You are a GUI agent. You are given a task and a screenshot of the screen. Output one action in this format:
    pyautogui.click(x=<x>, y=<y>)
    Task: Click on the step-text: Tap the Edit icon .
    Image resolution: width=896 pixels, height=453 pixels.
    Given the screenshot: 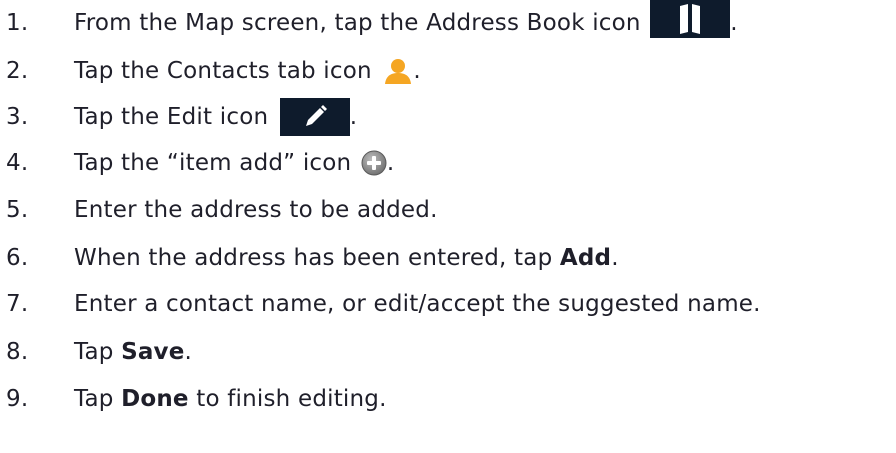 What is the action you would take?
    pyautogui.click(x=215, y=117)
    